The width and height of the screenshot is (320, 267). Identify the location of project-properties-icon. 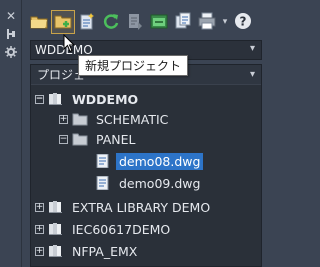
(159, 22).